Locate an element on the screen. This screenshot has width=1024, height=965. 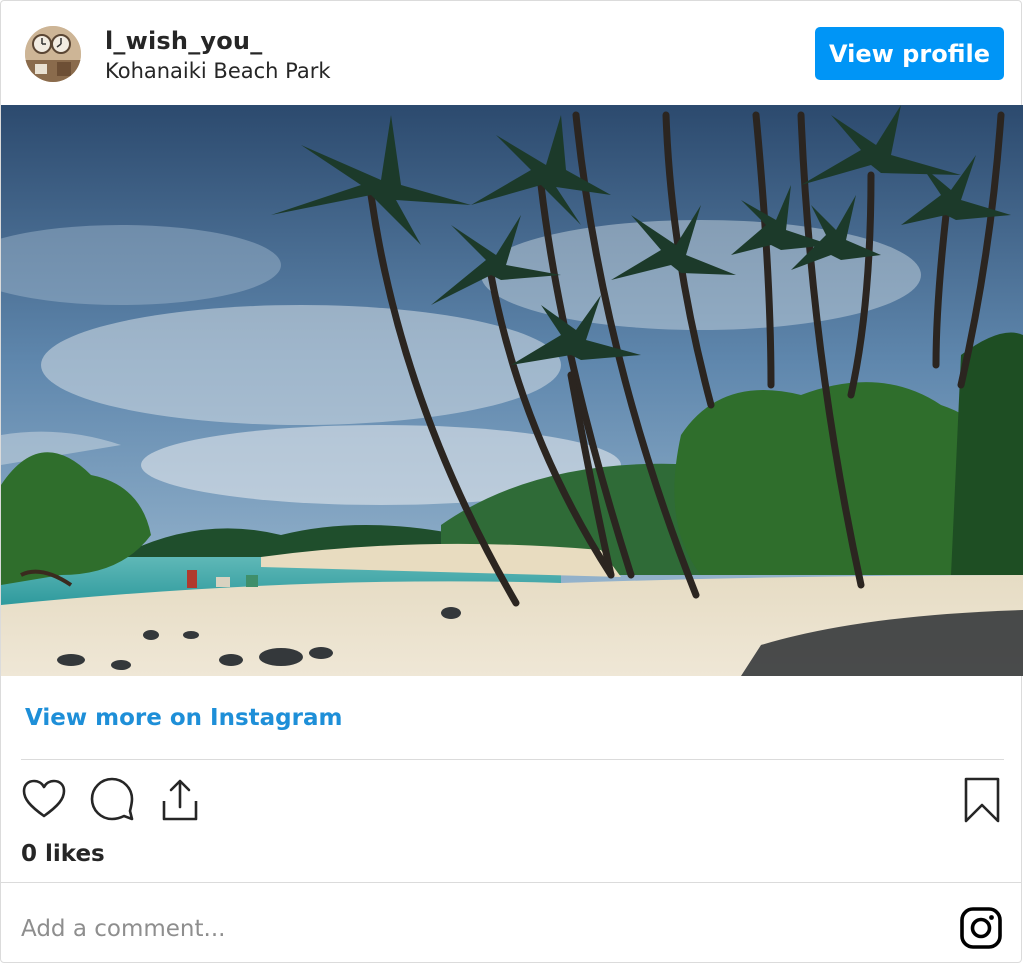
share-icon is located at coordinates (180, 800).